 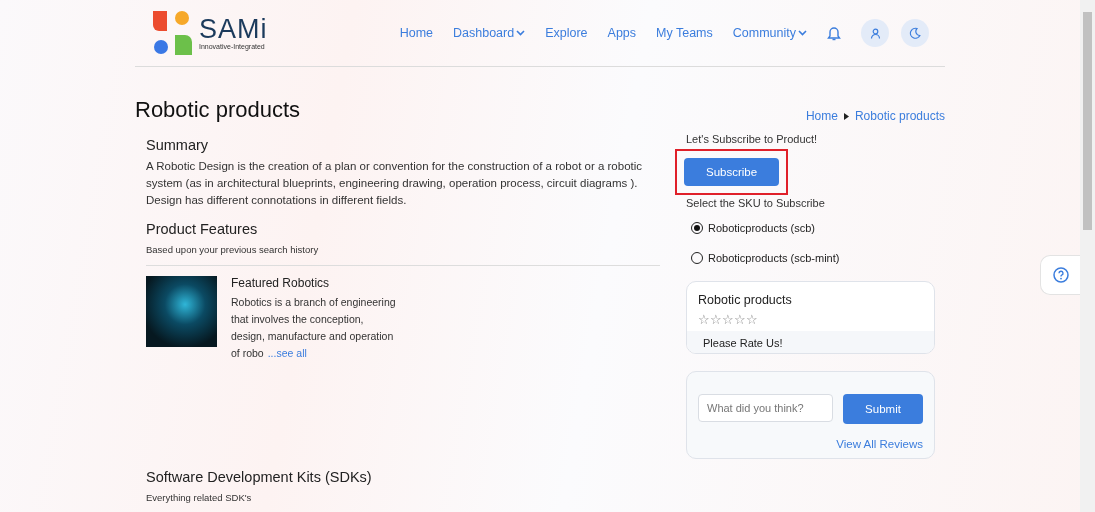 What do you see at coordinates (732, 172) in the screenshot?
I see `subscribe-button: Subscribe` at bounding box center [732, 172].